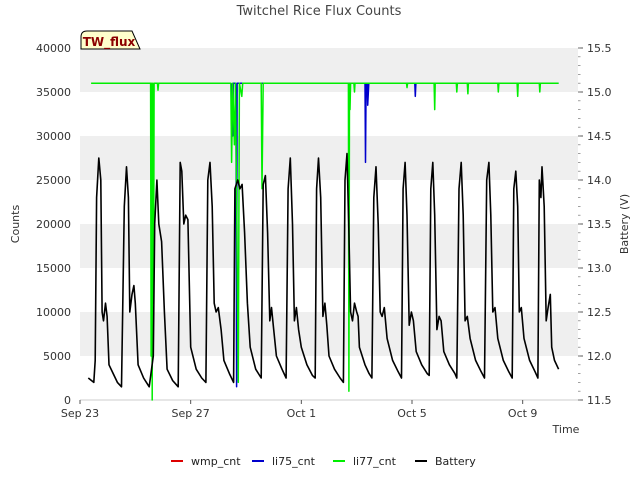 This screenshot has width=640, height=480. What do you see at coordinates (191, 413) in the screenshot?
I see `x-tick-label: Sep 27` at bounding box center [191, 413].